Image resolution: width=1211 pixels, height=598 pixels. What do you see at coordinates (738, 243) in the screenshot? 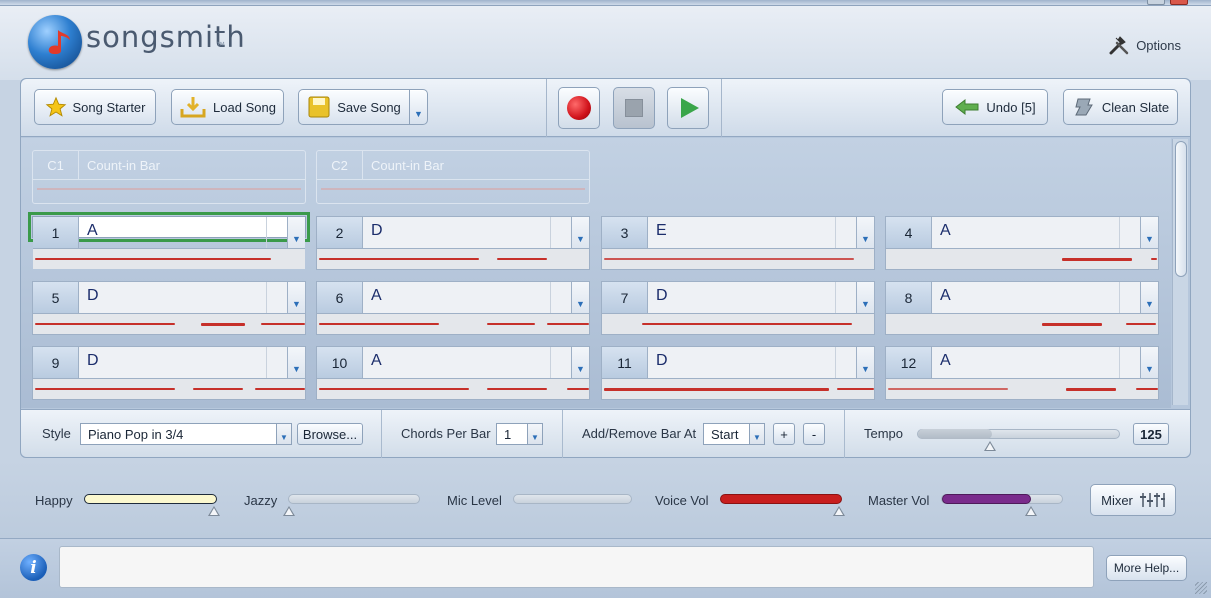
I see `bar-cell-3: 3 E ▼` at bounding box center [738, 243].